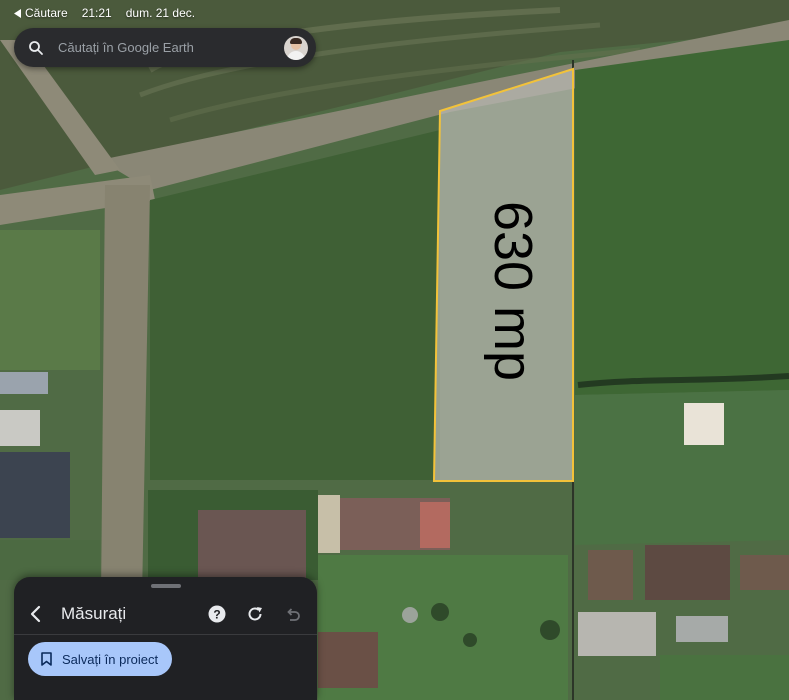 The image size is (789, 700). Describe the element at coordinates (17, 13) in the screenshot. I see `back-triangle-icon` at that location.